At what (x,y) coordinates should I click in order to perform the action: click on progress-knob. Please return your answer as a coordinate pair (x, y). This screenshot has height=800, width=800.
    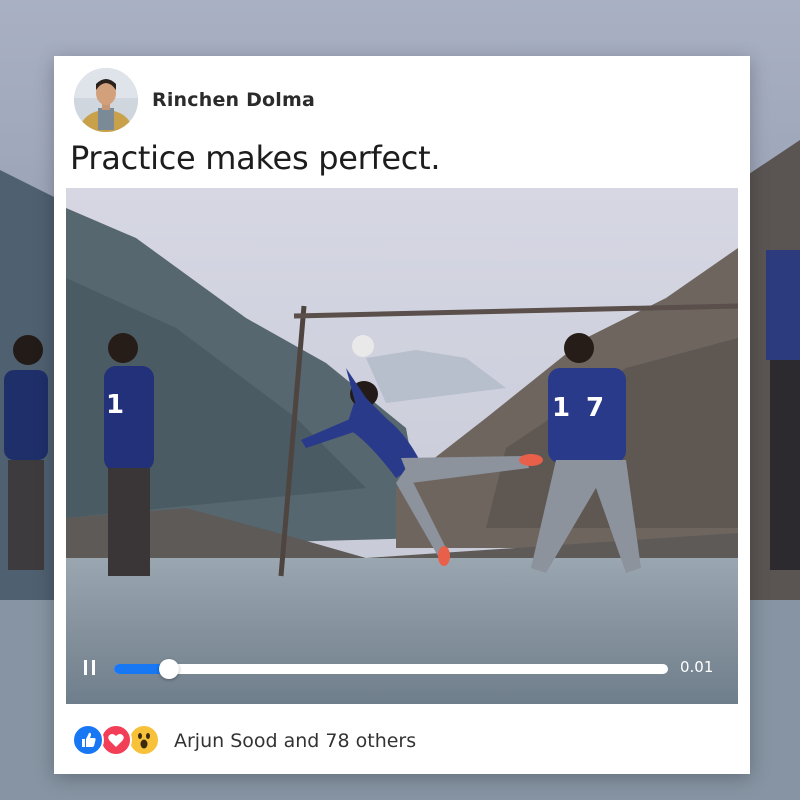
    Looking at the image, I should click on (169, 669).